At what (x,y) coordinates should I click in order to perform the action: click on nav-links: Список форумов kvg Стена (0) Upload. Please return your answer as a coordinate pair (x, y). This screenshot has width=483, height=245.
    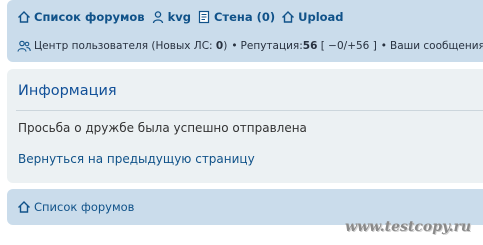
    Looking at the image, I should click on (180, 17).